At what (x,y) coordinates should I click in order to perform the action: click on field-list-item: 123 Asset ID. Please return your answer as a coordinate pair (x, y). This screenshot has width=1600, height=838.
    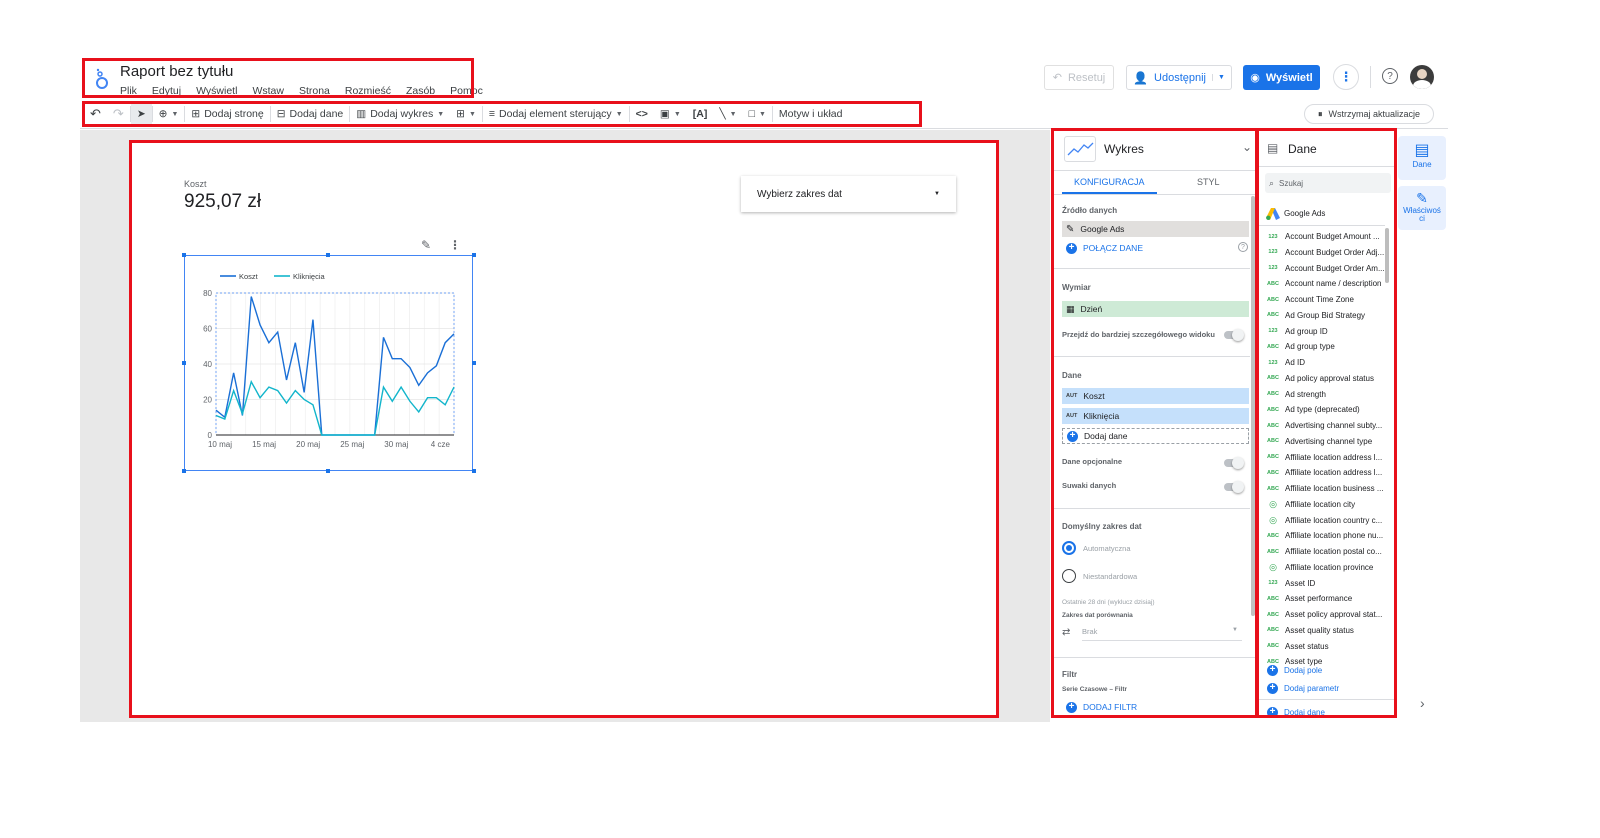
    Looking at the image, I should click on (1291, 583).